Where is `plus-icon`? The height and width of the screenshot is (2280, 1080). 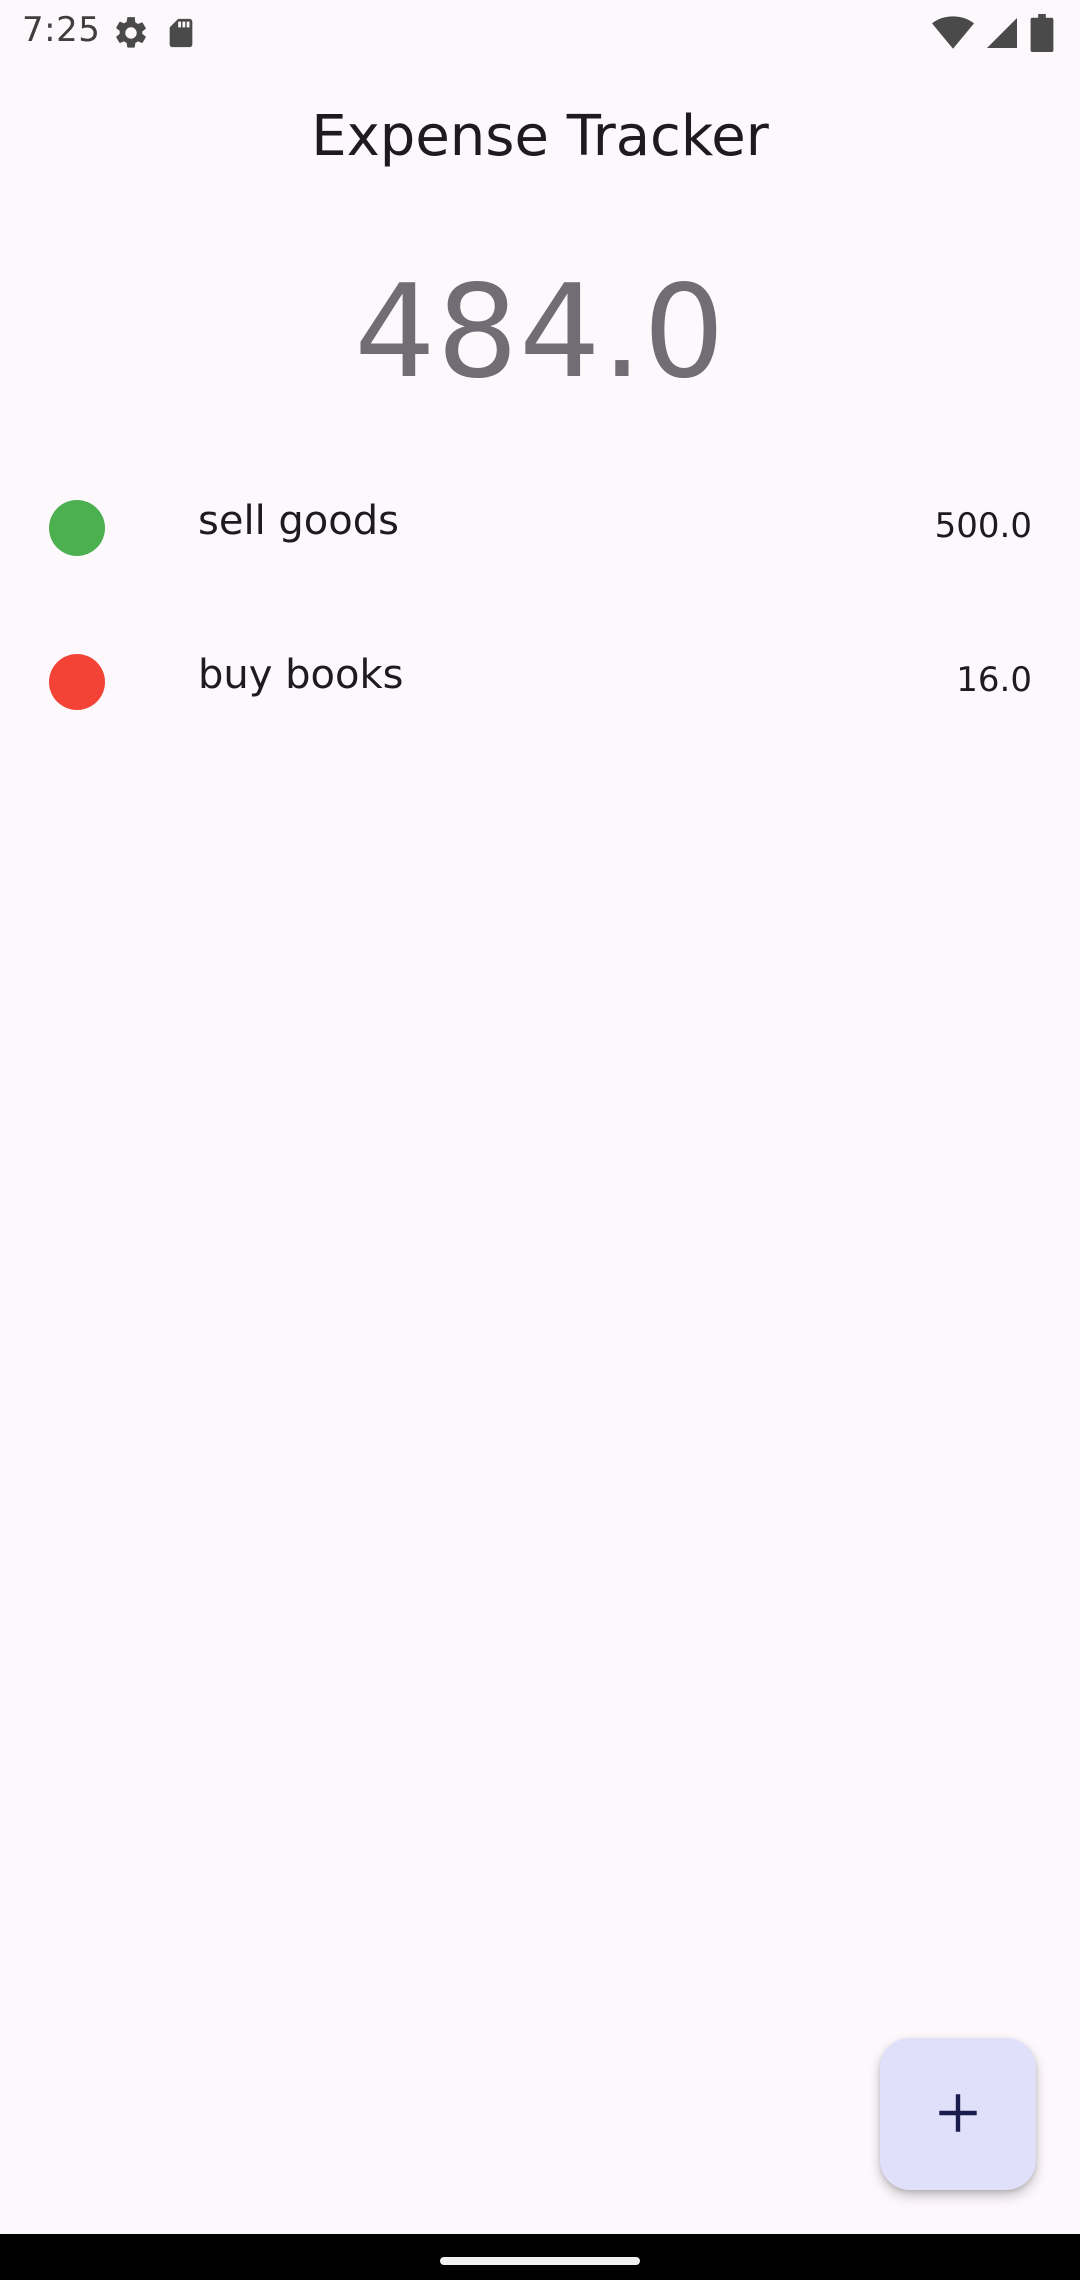 plus-icon is located at coordinates (958, 2114).